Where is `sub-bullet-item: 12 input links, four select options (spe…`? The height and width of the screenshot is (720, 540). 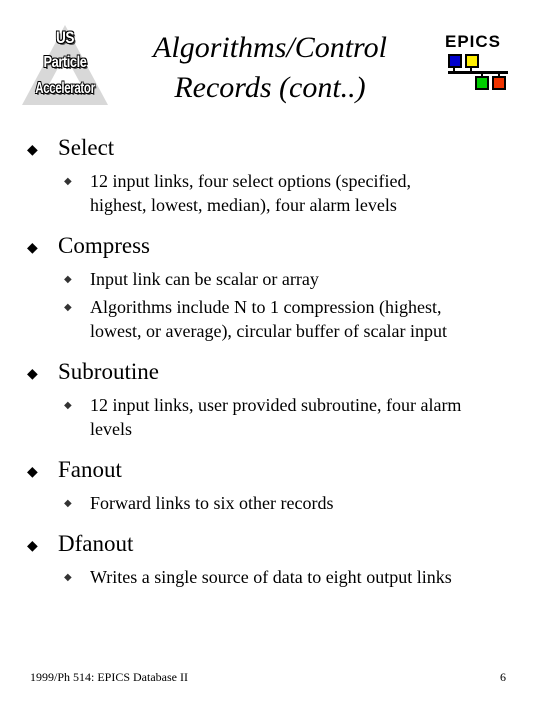
sub-bullet-item: 12 input links, four select options (spe… is located at coordinates (300, 193).